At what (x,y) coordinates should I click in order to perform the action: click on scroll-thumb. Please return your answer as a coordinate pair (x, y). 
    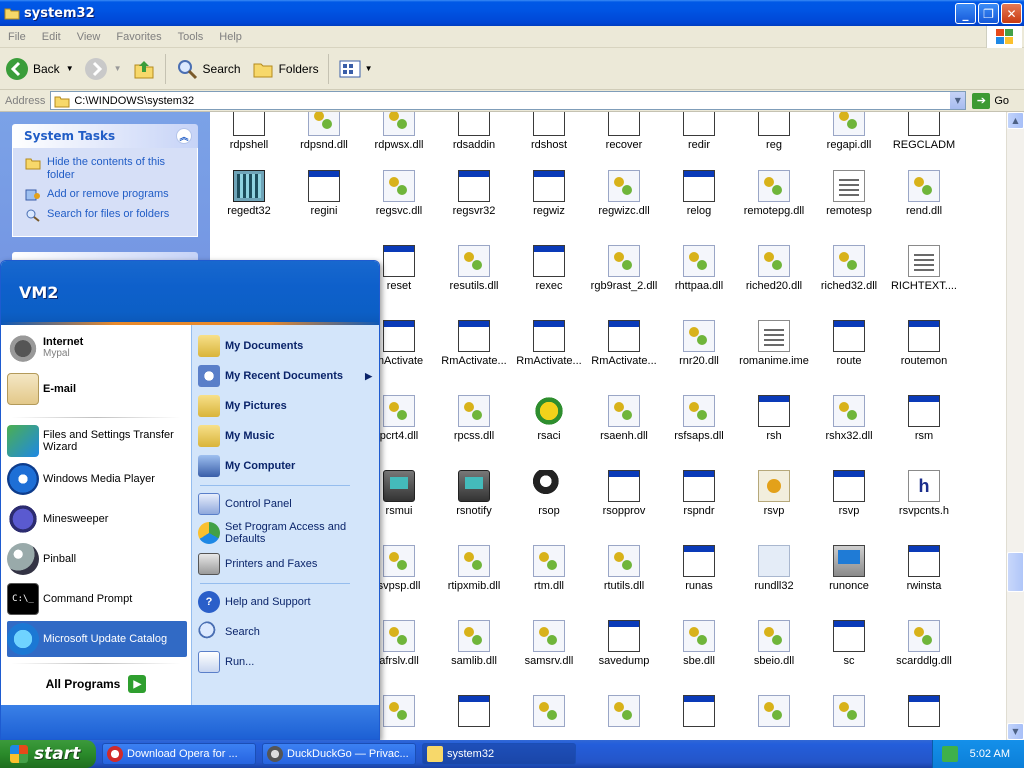
    Looking at the image, I should click on (1015, 572).